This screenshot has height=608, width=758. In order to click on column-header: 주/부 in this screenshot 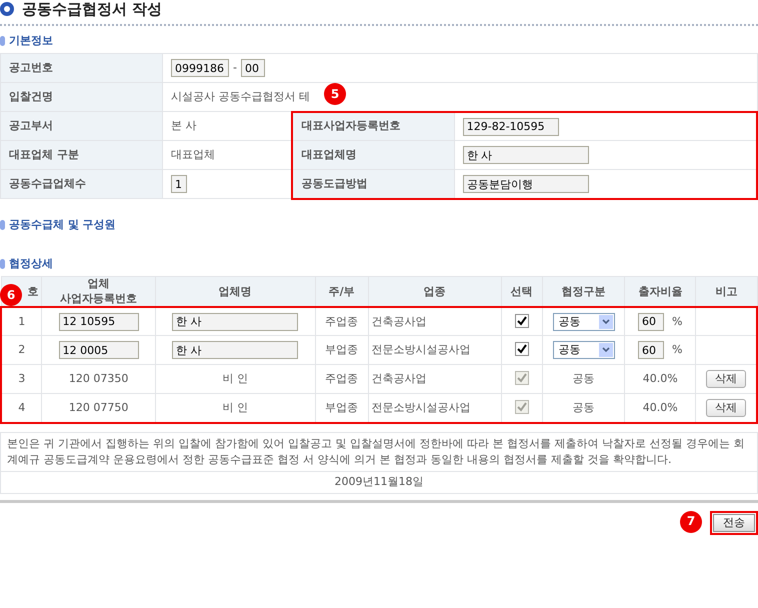, I will do `click(341, 291)`.